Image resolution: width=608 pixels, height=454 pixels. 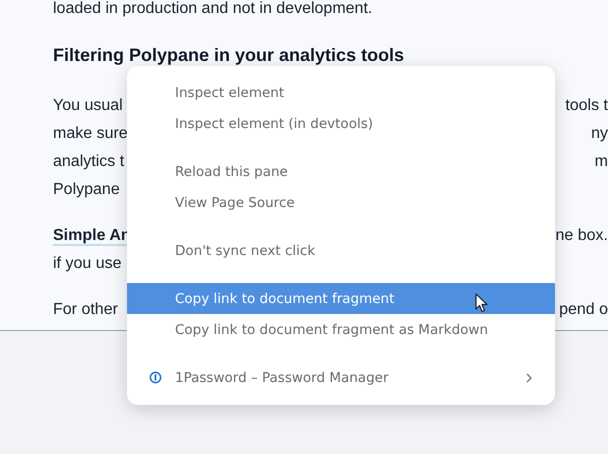 I want to click on paragraph-text: pend o, so click(x=583, y=310).